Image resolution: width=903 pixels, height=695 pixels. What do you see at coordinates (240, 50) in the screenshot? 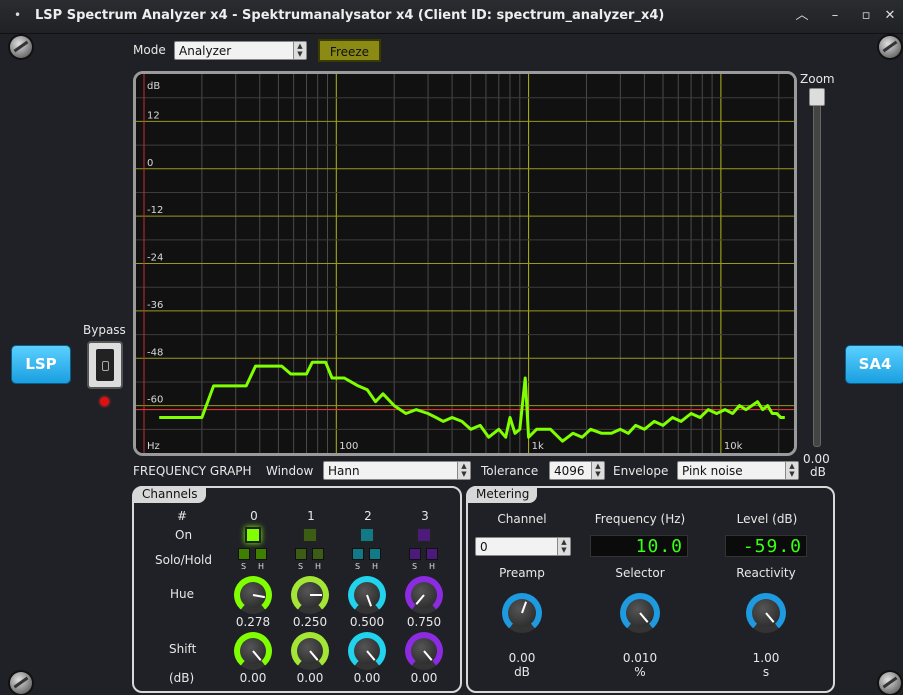
I see `mode-select: Analyzer ▲ ▼` at bounding box center [240, 50].